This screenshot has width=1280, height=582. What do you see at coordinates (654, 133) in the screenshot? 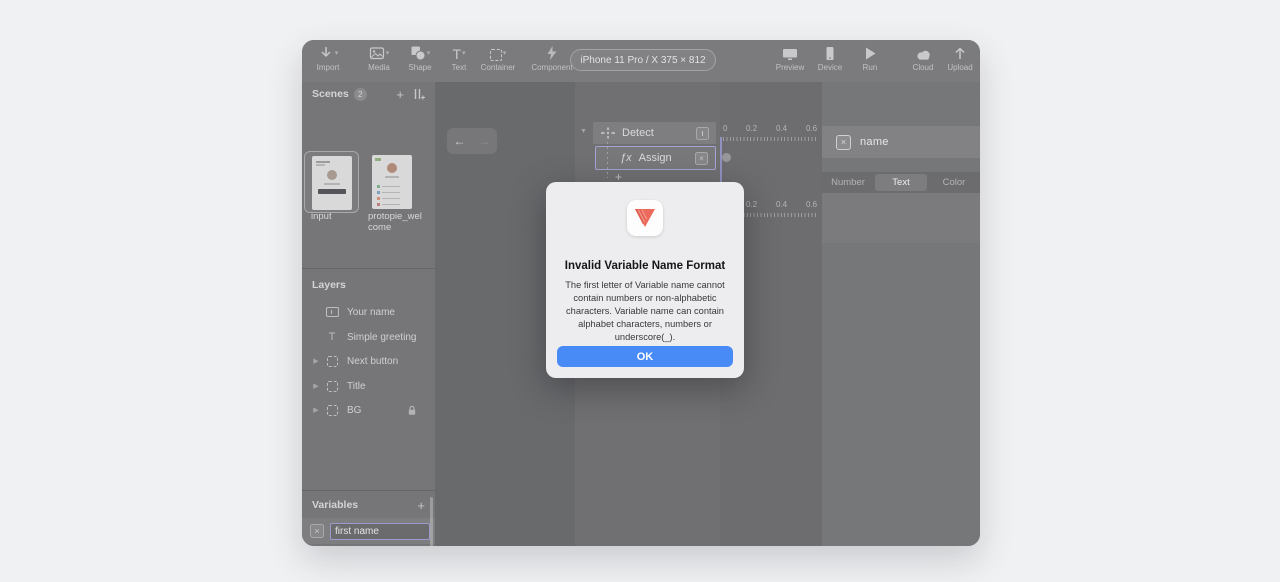
I see `detect-trigger-row: Detect` at bounding box center [654, 133].